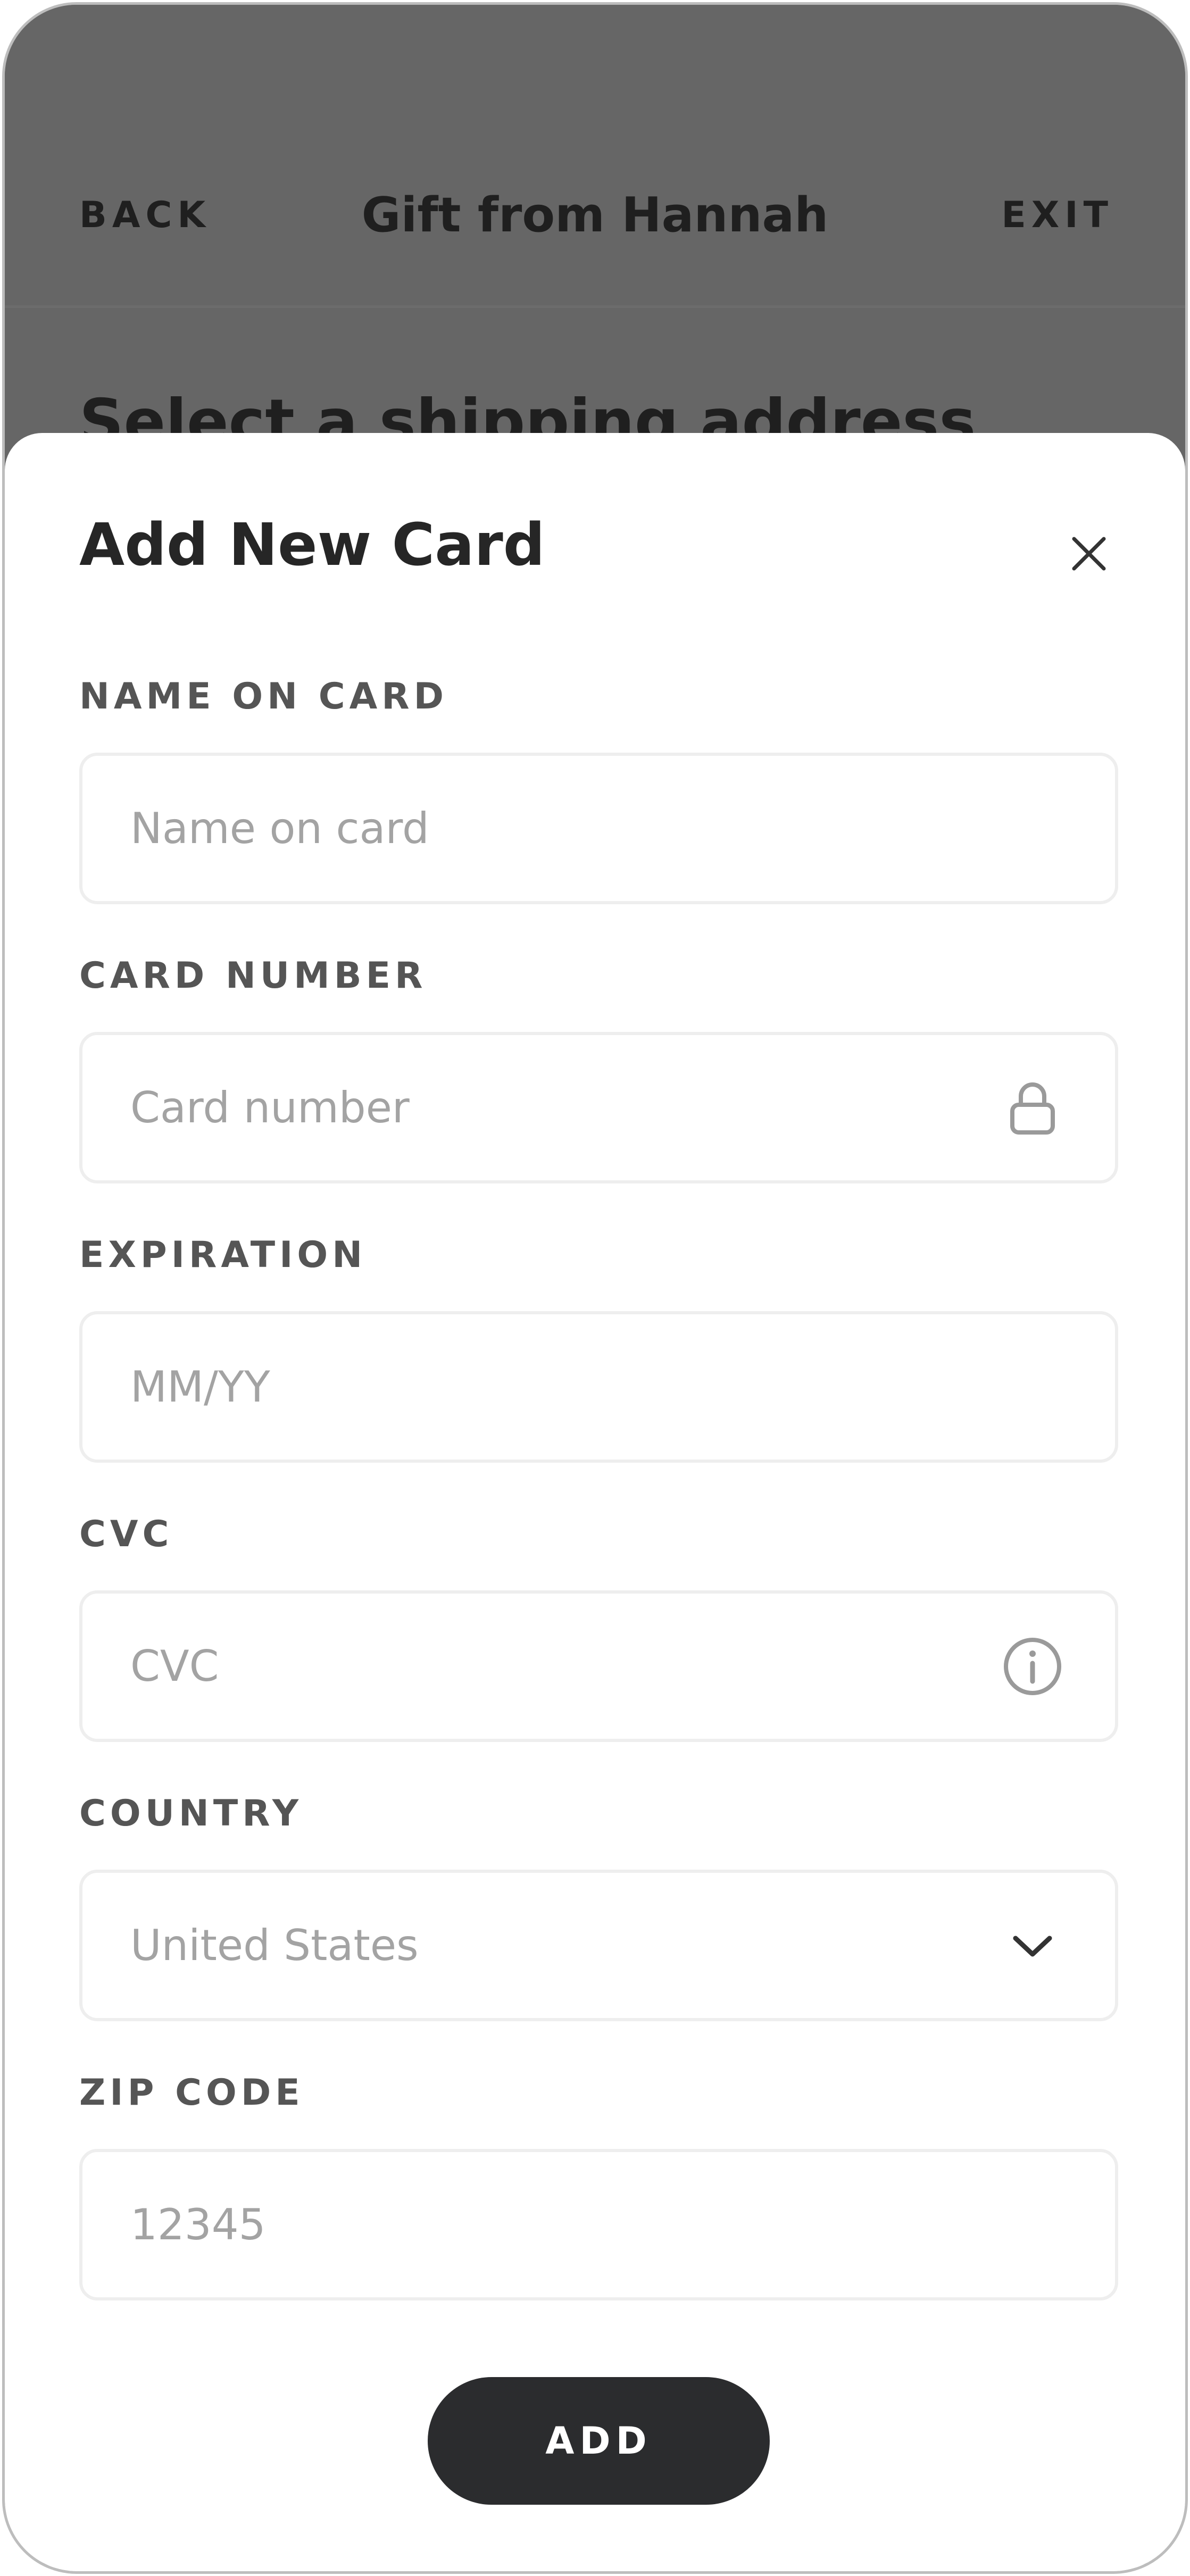 Image resolution: width=1190 pixels, height=2576 pixels. Describe the element at coordinates (598, 1946) in the screenshot. I see `country-select: United States` at that location.